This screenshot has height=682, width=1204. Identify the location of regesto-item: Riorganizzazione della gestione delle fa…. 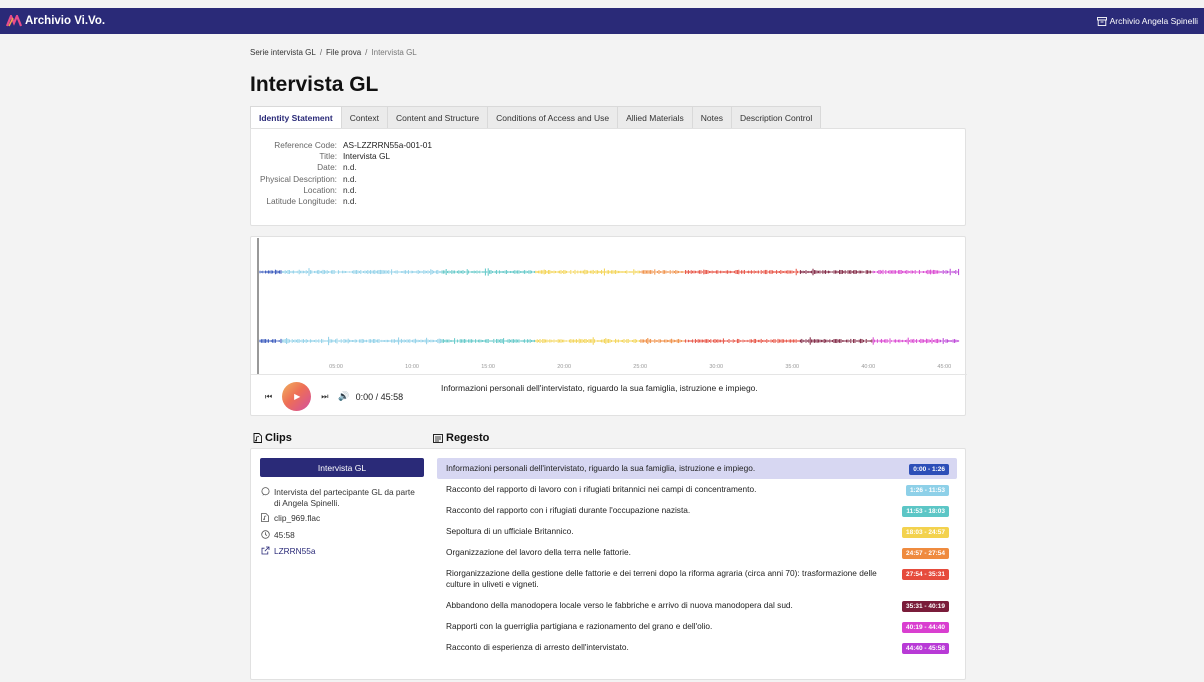
(697, 579).